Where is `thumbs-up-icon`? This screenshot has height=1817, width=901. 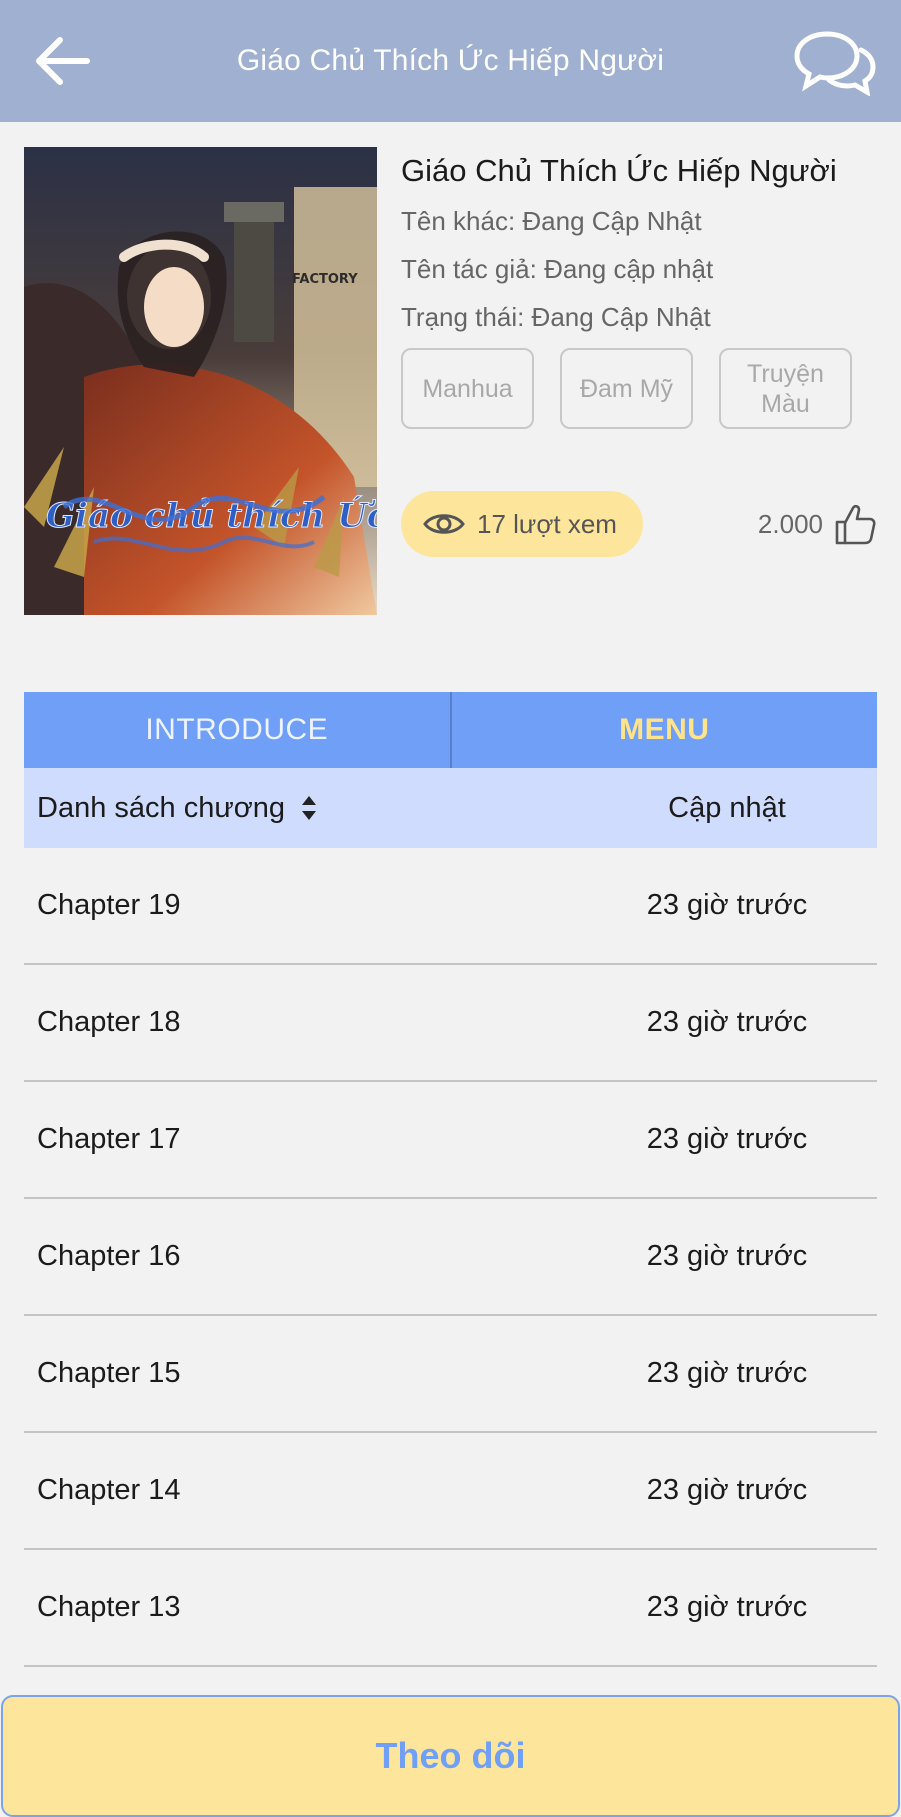
thumbs-up-icon is located at coordinates (855, 524).